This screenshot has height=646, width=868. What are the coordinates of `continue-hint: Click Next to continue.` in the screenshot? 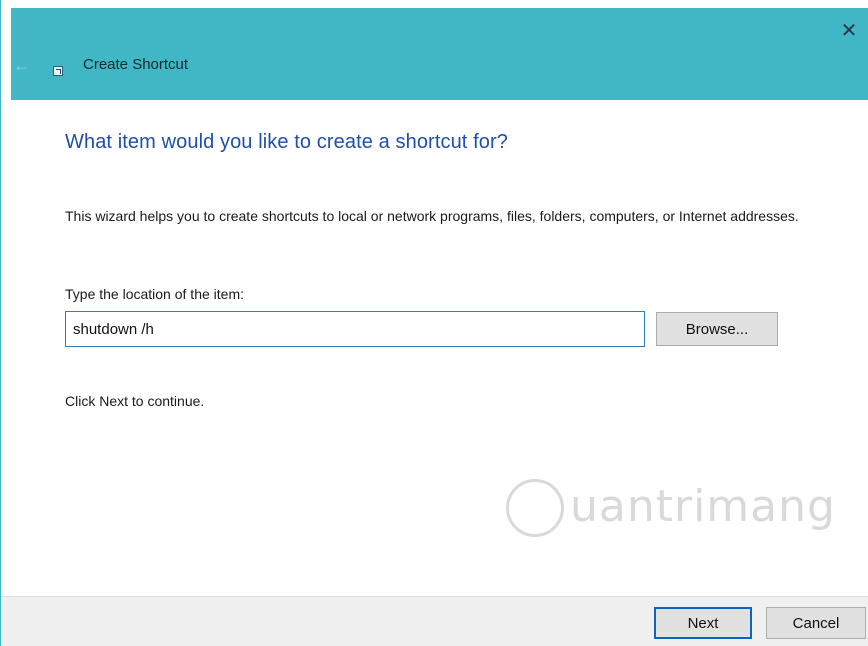 It's located at (135, 401).